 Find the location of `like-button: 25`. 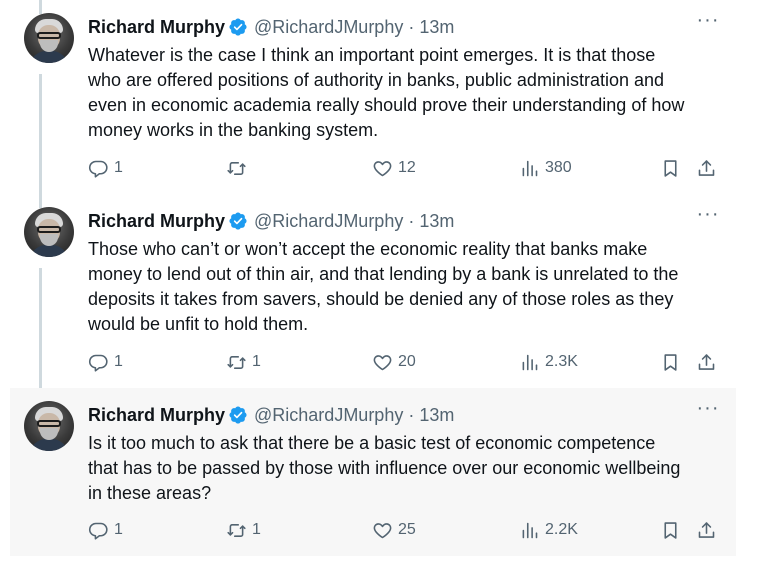

like-button: 25 is located at coordinates (394, 530).